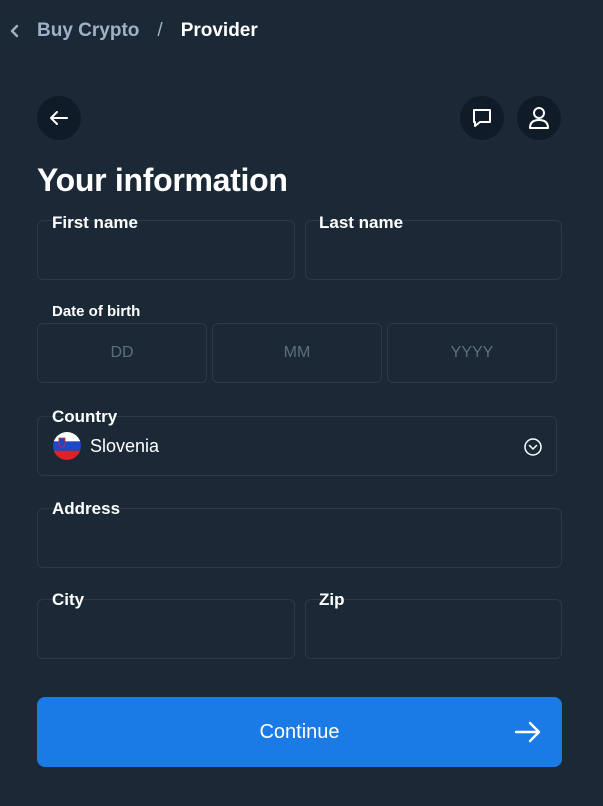  What do you see at coordinates (297, 353) in the screenshot?
I see `dob-month-input: MM` at bounding box center [297, 353].